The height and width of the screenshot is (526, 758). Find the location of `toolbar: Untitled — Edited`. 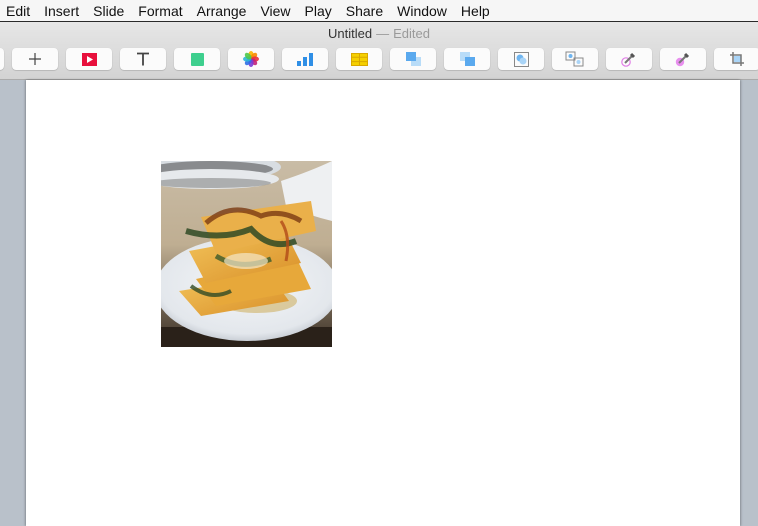

toolbar: Untitled — Edited is located at coordinates (379, 51).